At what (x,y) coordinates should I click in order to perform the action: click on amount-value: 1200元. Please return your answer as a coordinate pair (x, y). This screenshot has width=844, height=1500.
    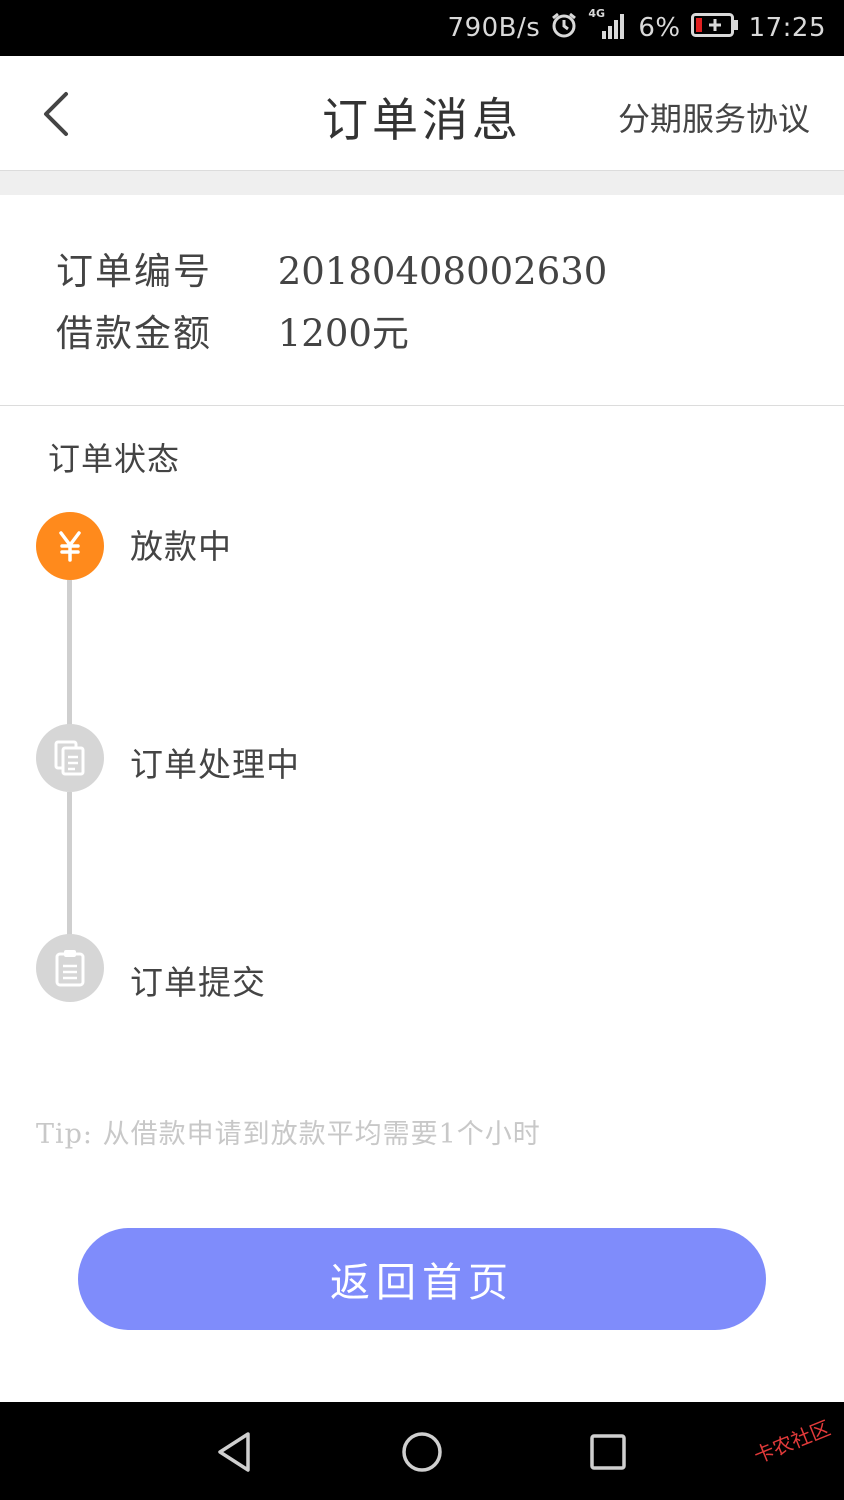
    Looking at the image, I should click on (343, 333).